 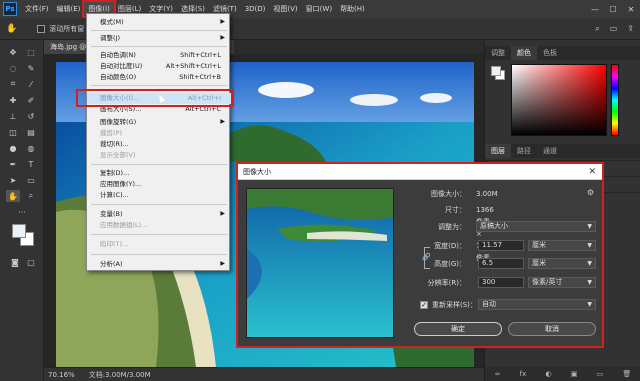 What do you see at coordinates (600, 374) in the screenshot?
I see `new-layer-icon: ▭` at bounding box center [600, 374].